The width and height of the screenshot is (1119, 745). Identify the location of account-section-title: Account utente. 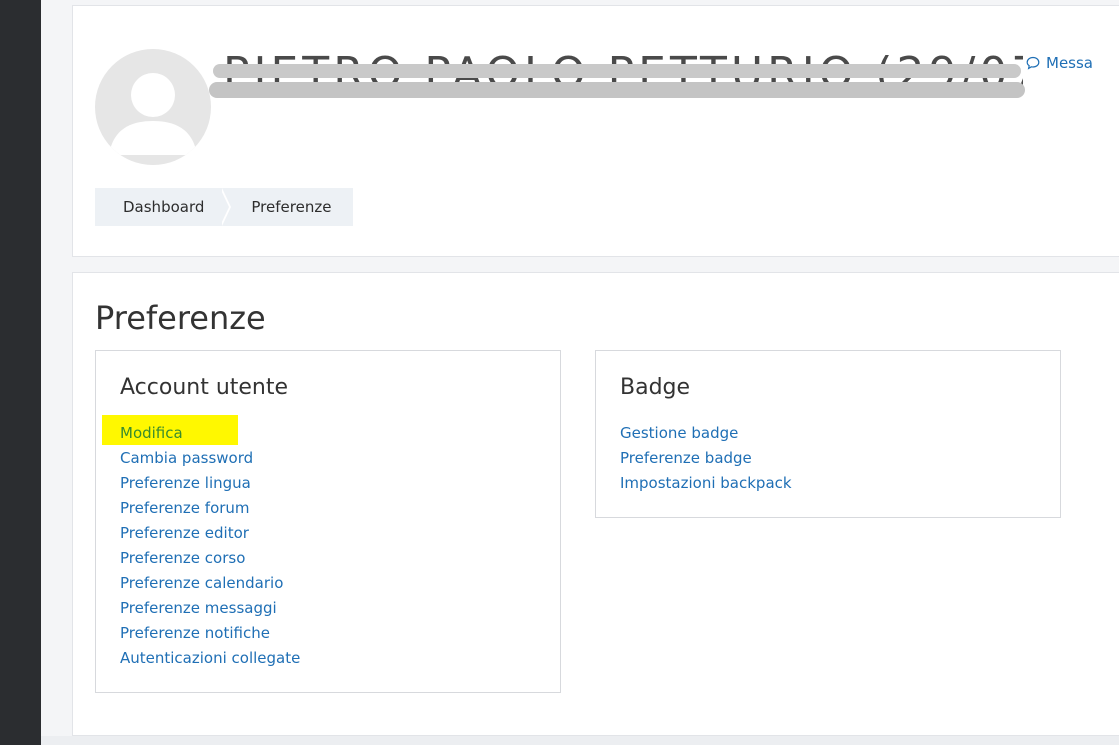
(204, 387).